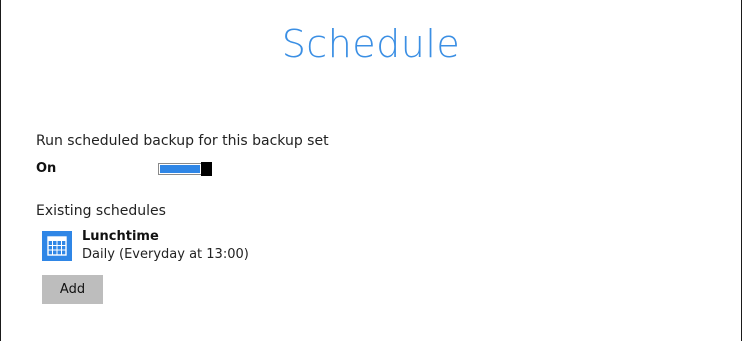 The width and height of the screenshot is (742, 341). I want to click on toggle-knob, so click(206, 169).